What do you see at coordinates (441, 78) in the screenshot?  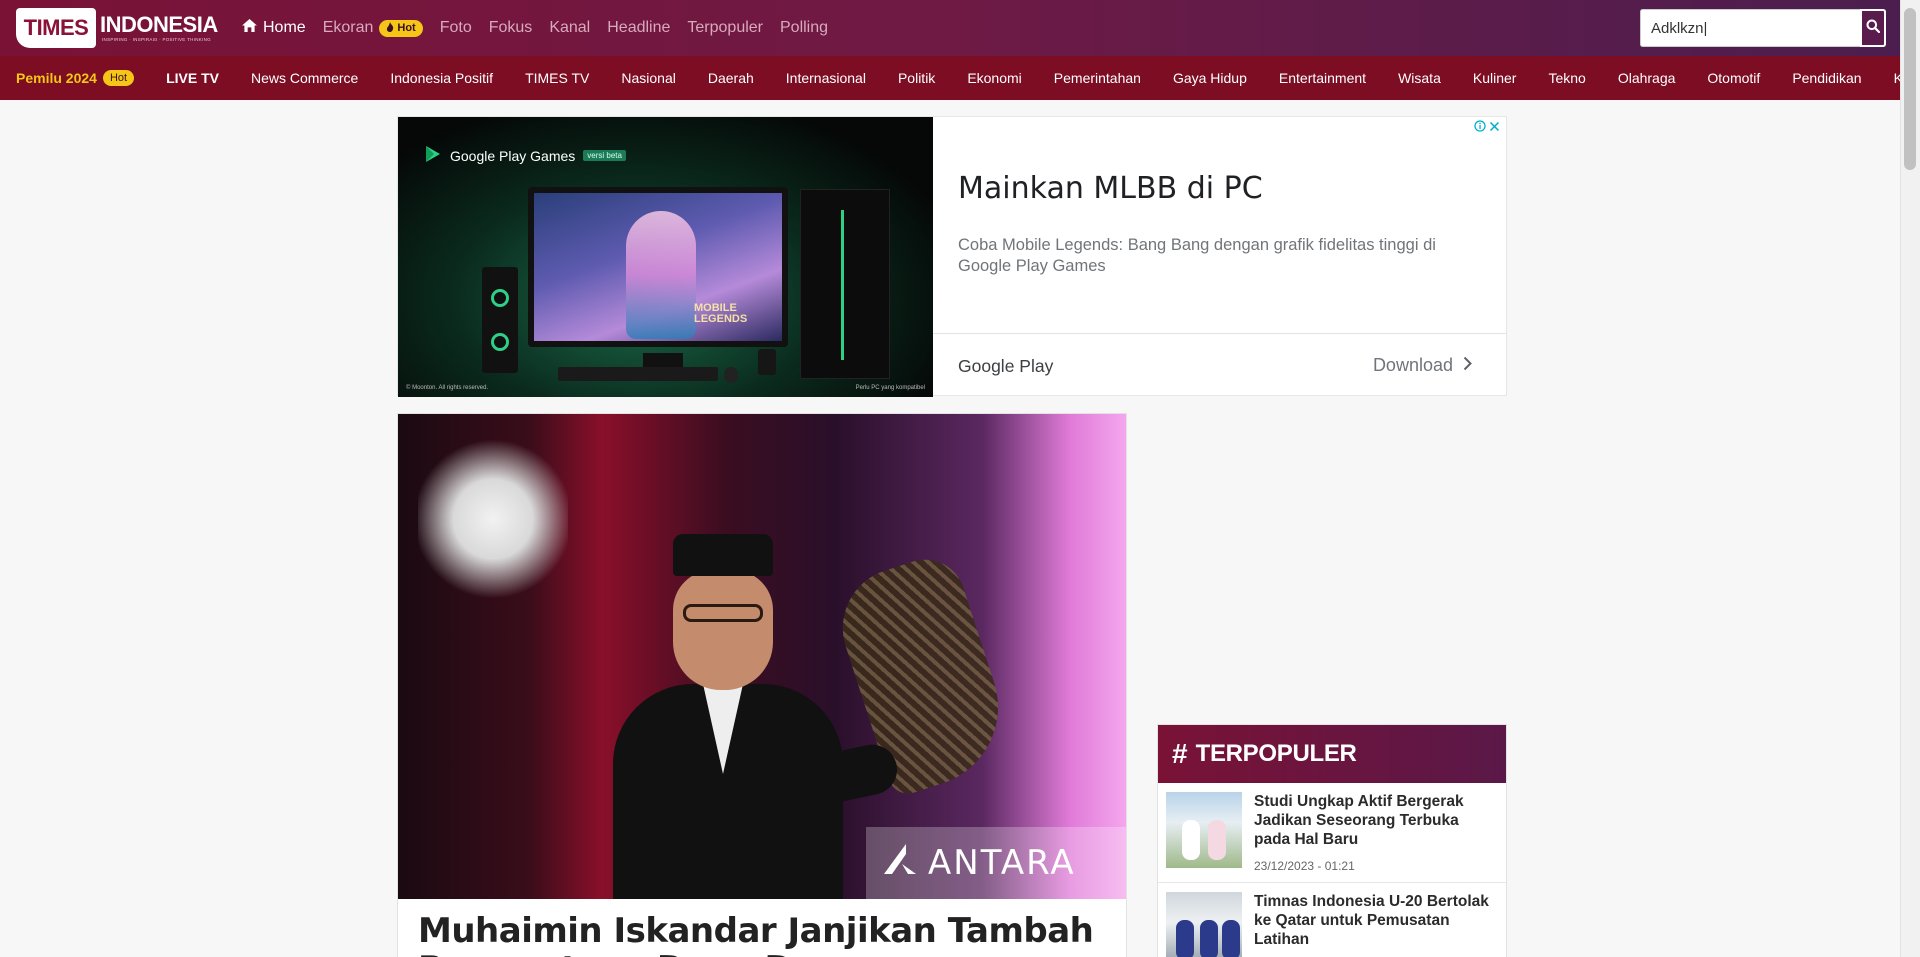 I see `category-indonesia-positif: Indonesia Positif` at bounding box center [441, 78].